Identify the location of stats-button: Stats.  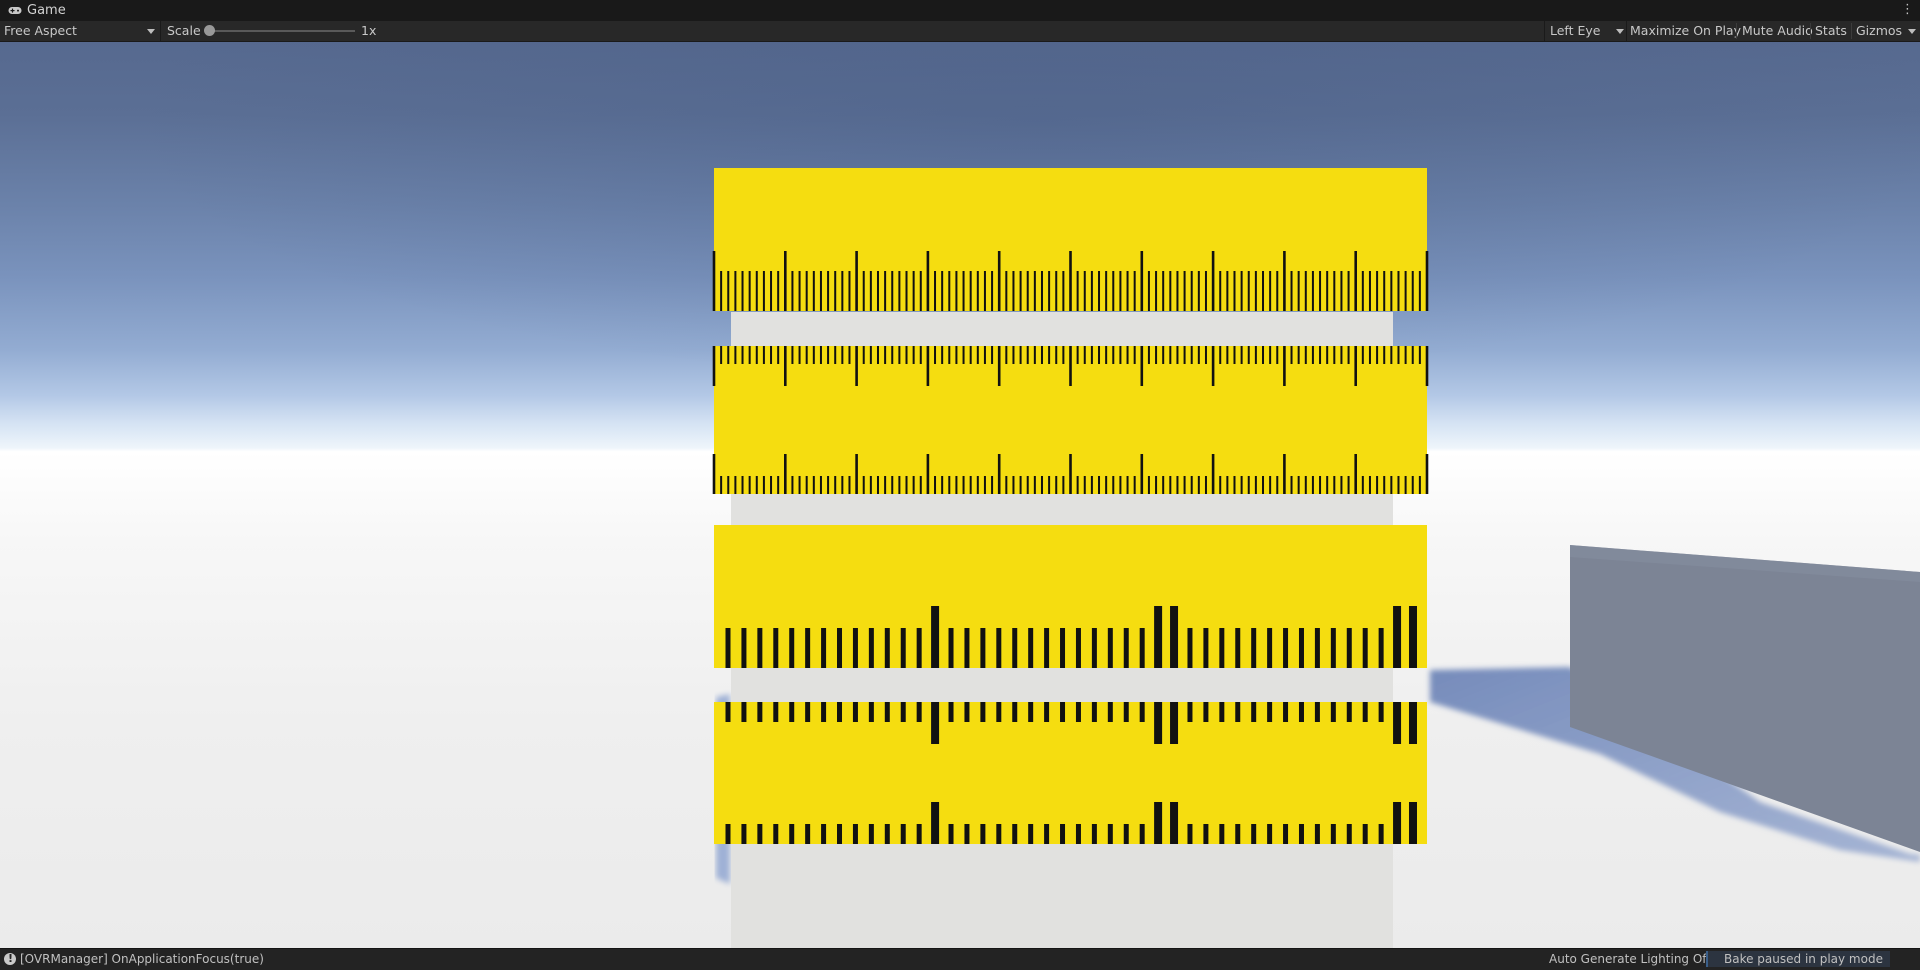
(1831, 31).